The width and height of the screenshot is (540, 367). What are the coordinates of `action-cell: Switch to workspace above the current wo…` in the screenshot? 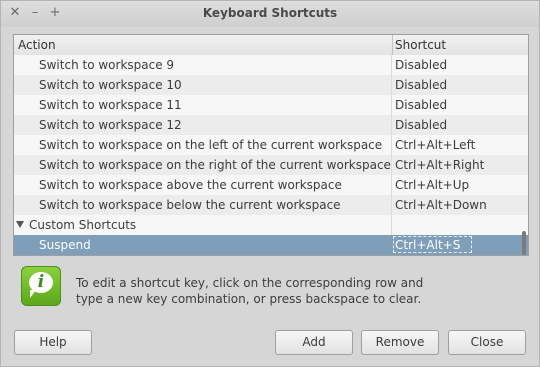 It's located at (190, 185).